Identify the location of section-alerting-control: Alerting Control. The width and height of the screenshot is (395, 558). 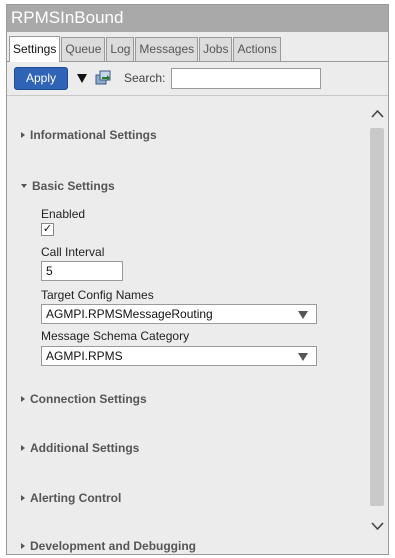
(71, 498).